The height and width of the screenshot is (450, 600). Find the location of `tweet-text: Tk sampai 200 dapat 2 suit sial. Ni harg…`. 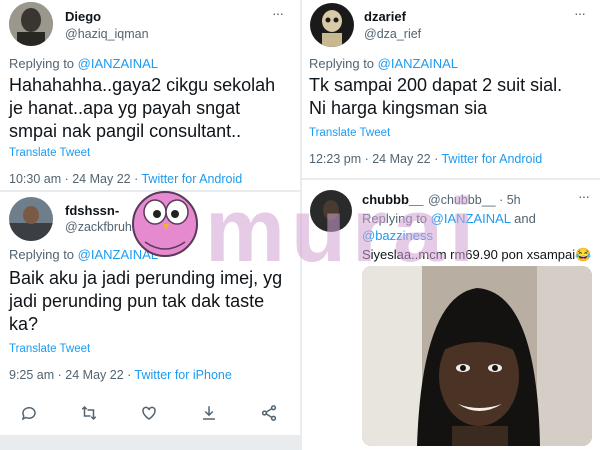

tweet-text: Tk sampai 200 dapat 2 suit sial. Ni harg… is located at coordinates (436, 96).